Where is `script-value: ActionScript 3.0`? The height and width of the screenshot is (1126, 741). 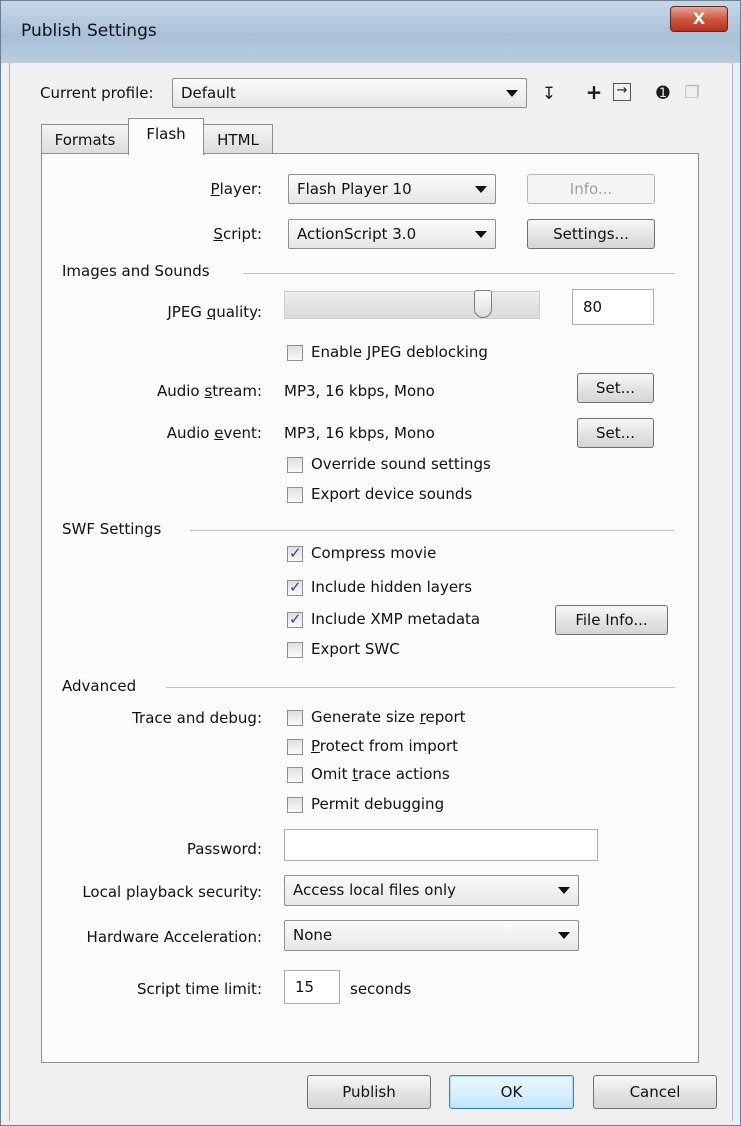 script-value: ActionScript 3.0 is located at coordinates (357, 234).